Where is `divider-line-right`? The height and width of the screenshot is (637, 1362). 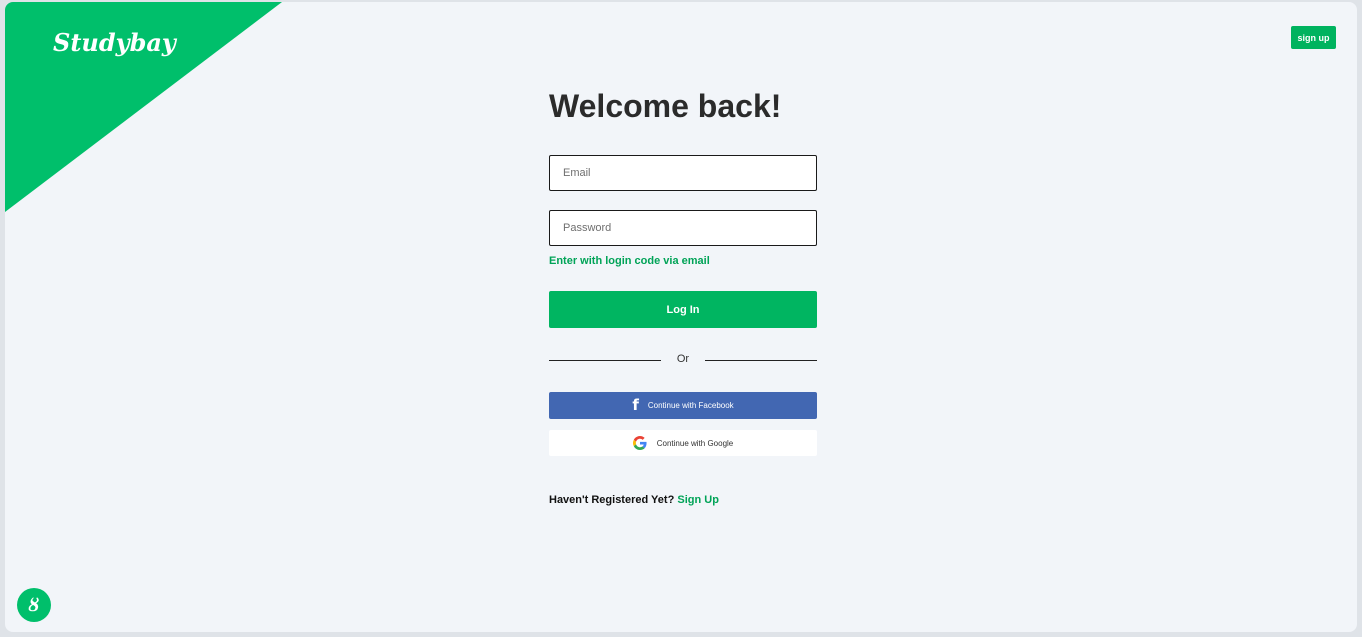
divider-line-right is located at coordinates (761, 360).